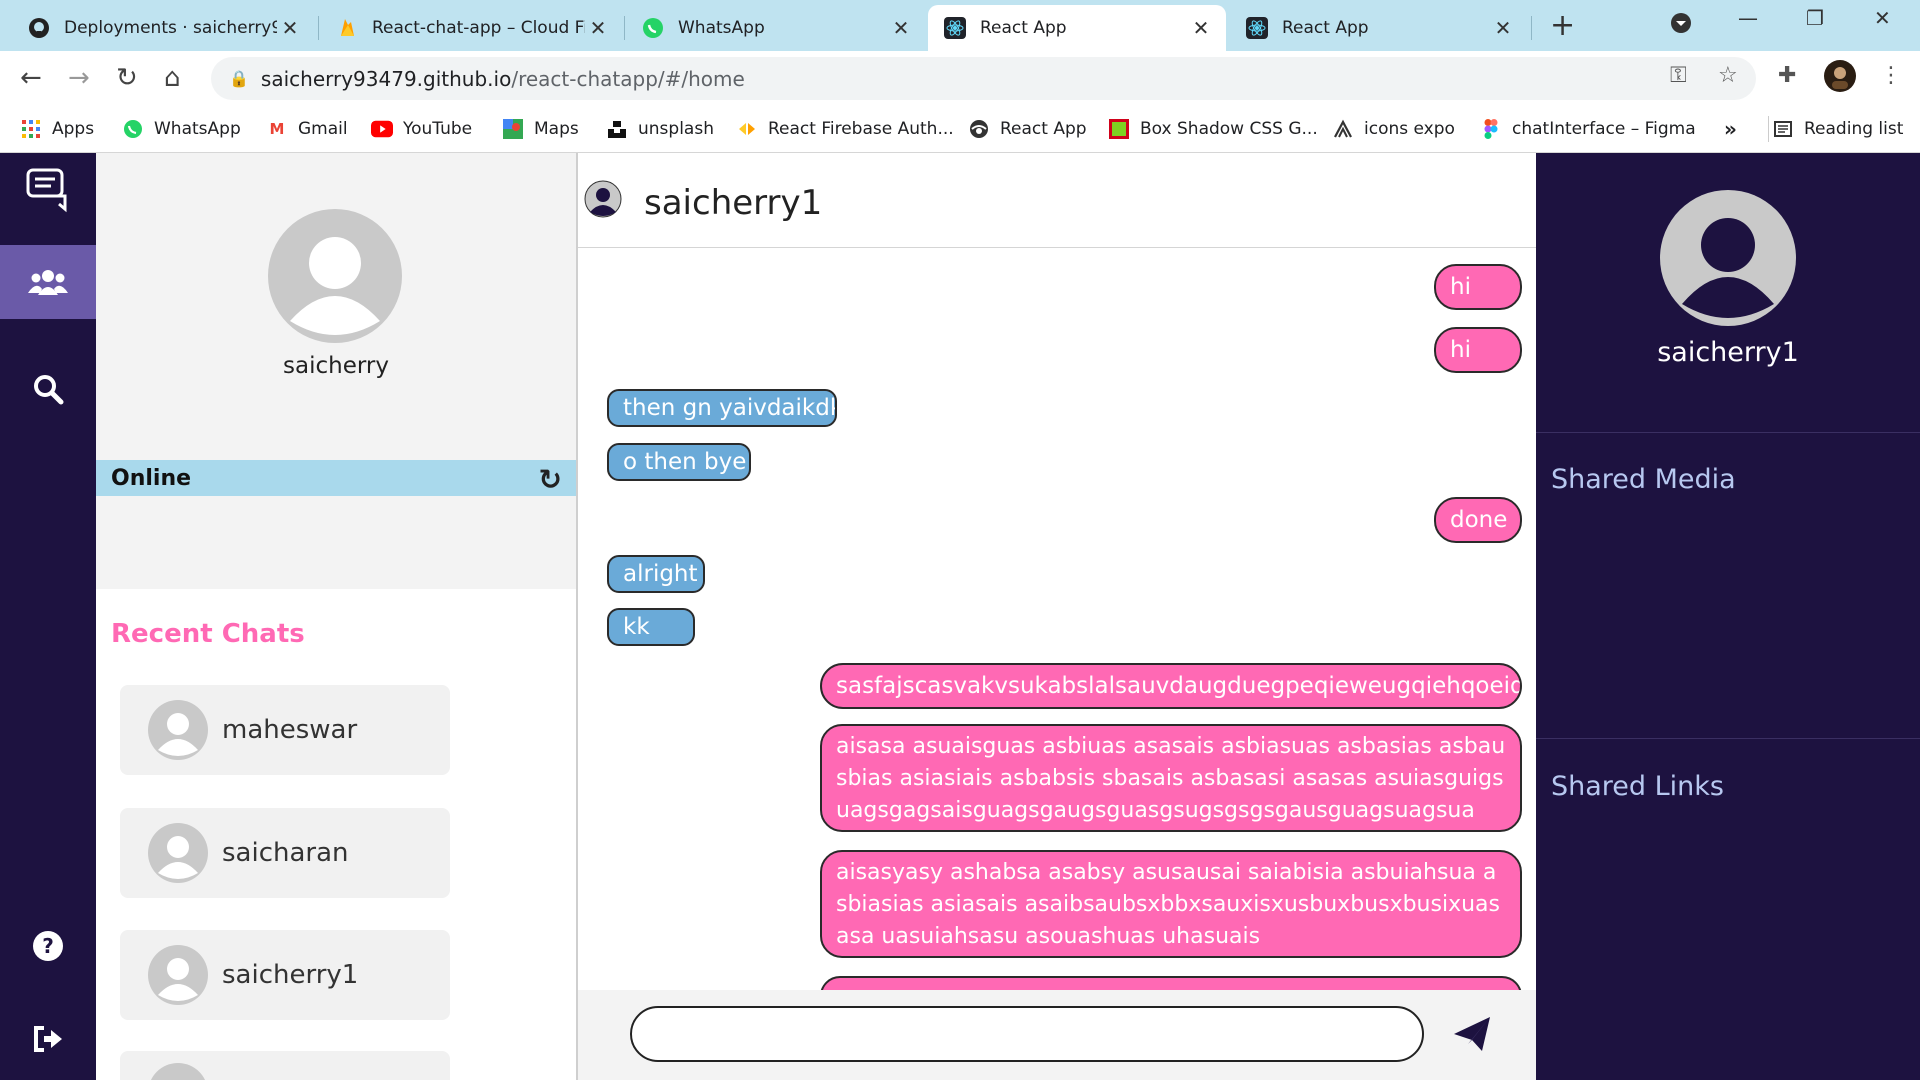 The width and height of the screenshot is (1920, 1080). Describe the element at coordinates (1815, 18) in the screenshot. I see `restore-icon: ❐` at that location.